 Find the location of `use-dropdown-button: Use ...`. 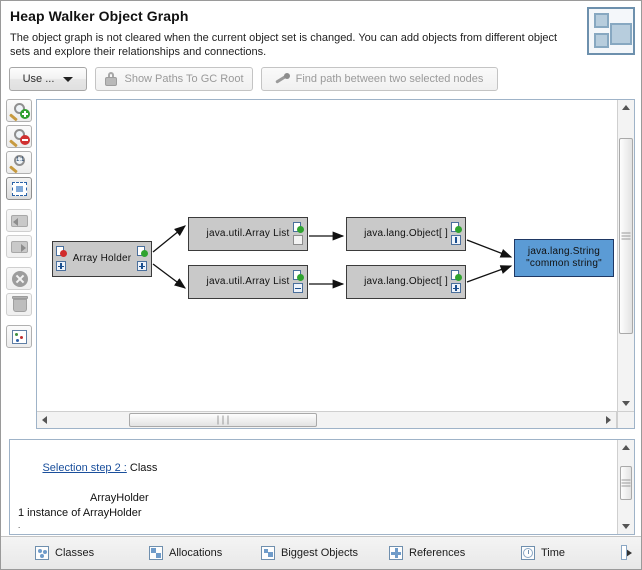

use-dropdown-button: Use ... is located at coordinates (48, 79).